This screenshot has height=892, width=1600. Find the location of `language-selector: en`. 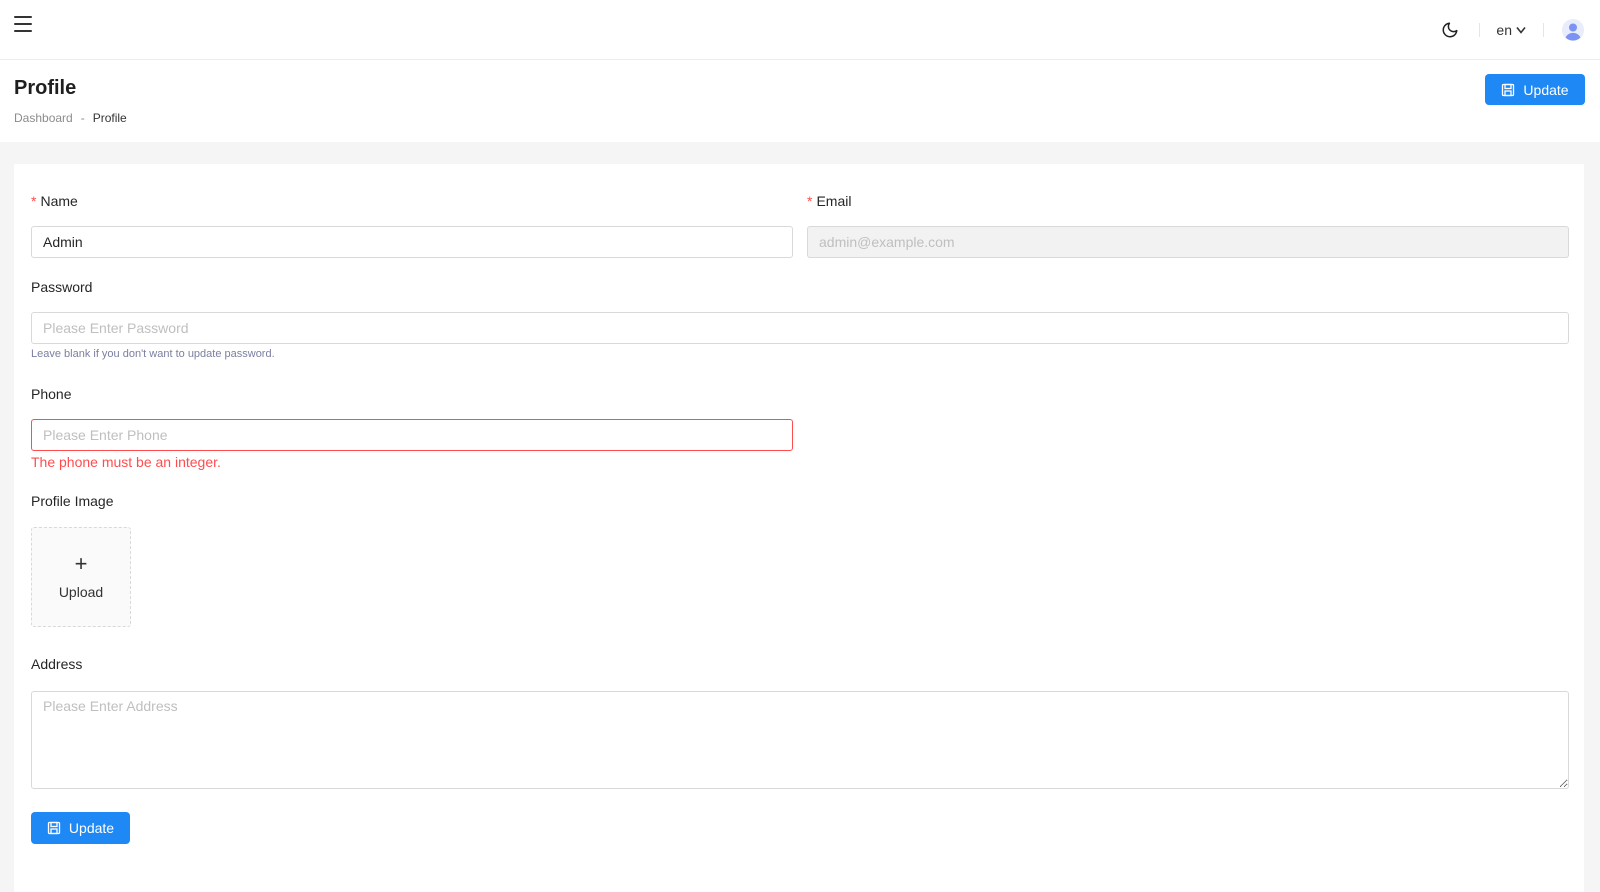

language-selector: en is located at coordinates (1511, 30).